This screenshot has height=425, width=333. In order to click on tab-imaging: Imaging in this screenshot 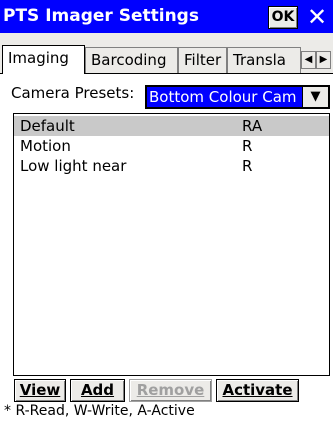, I will do `click(43, 59)`.